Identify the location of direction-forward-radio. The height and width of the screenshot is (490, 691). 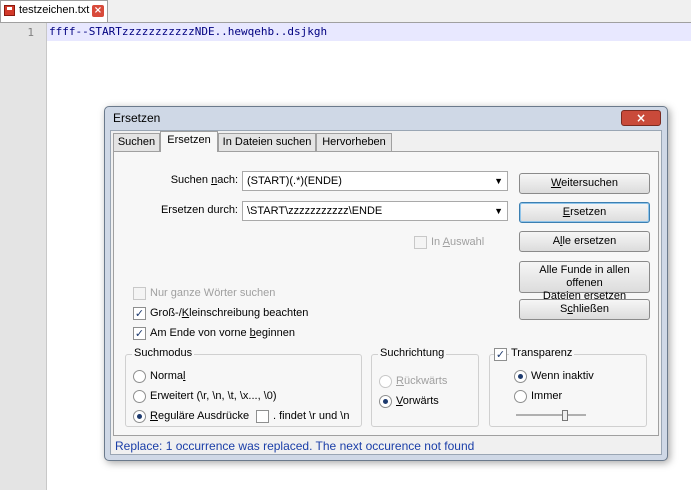
(385, 401).